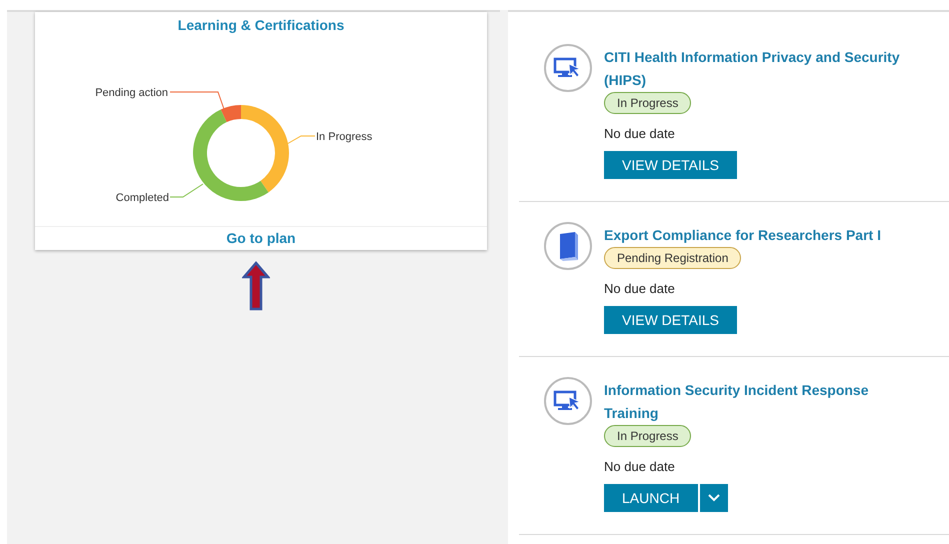 The height and width of the screenshot is (544, 949). I want to click on card-title: Learning & Certifications, so click(261, 25).